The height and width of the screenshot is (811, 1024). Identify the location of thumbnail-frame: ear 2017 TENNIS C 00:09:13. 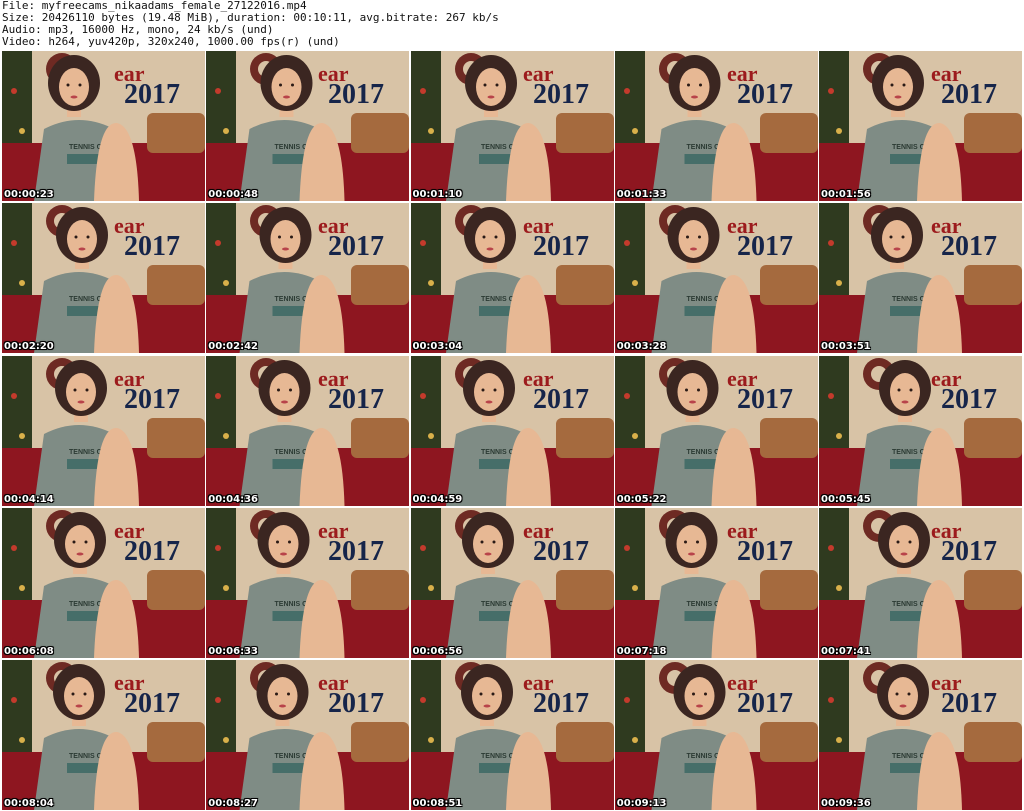
(716, 735).